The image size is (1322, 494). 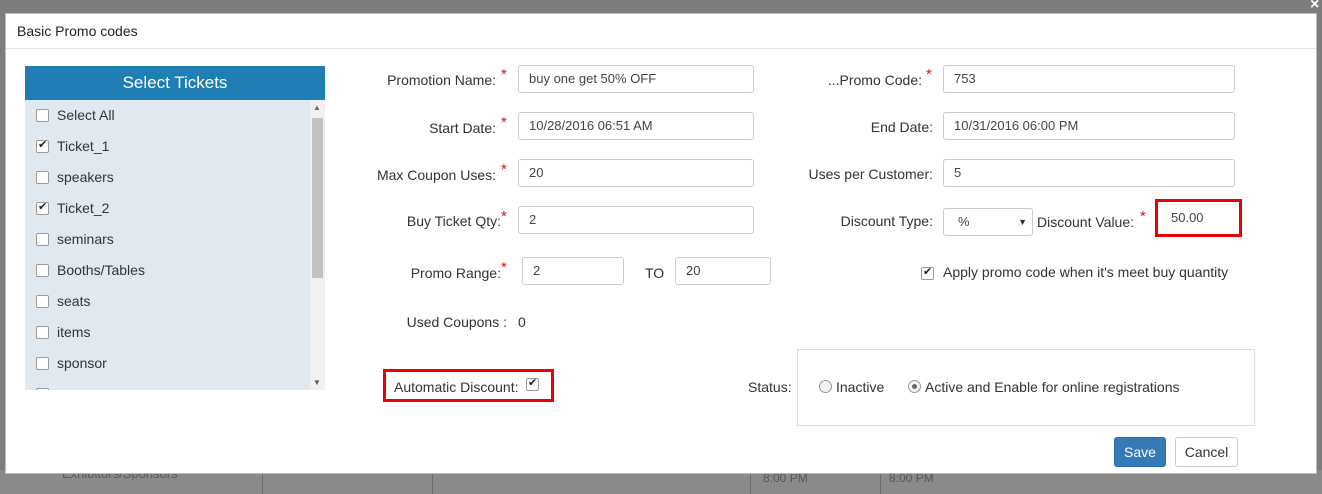 I want to click on cancel-button: Cancel, so click(x=1206, y=452).